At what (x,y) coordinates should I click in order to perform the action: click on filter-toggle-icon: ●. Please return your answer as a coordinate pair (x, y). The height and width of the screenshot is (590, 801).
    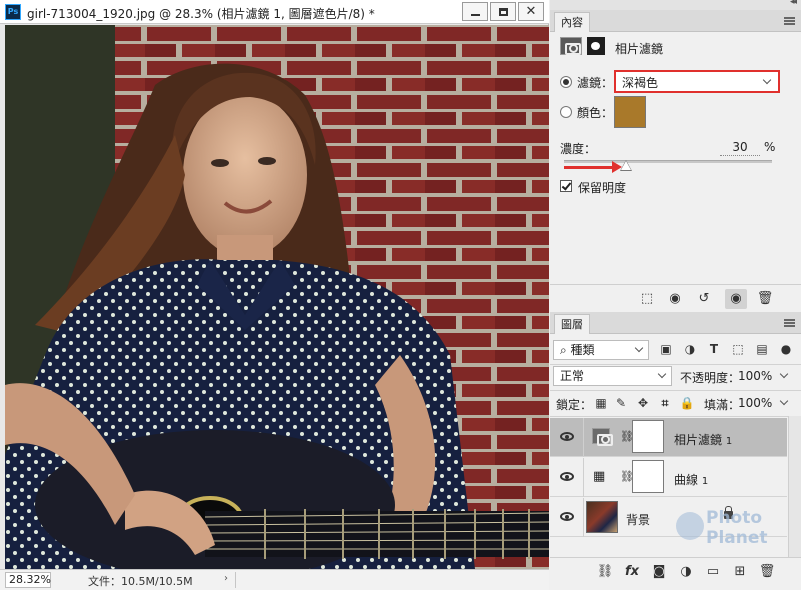
    Looking at the image, I should click on (786, 349).